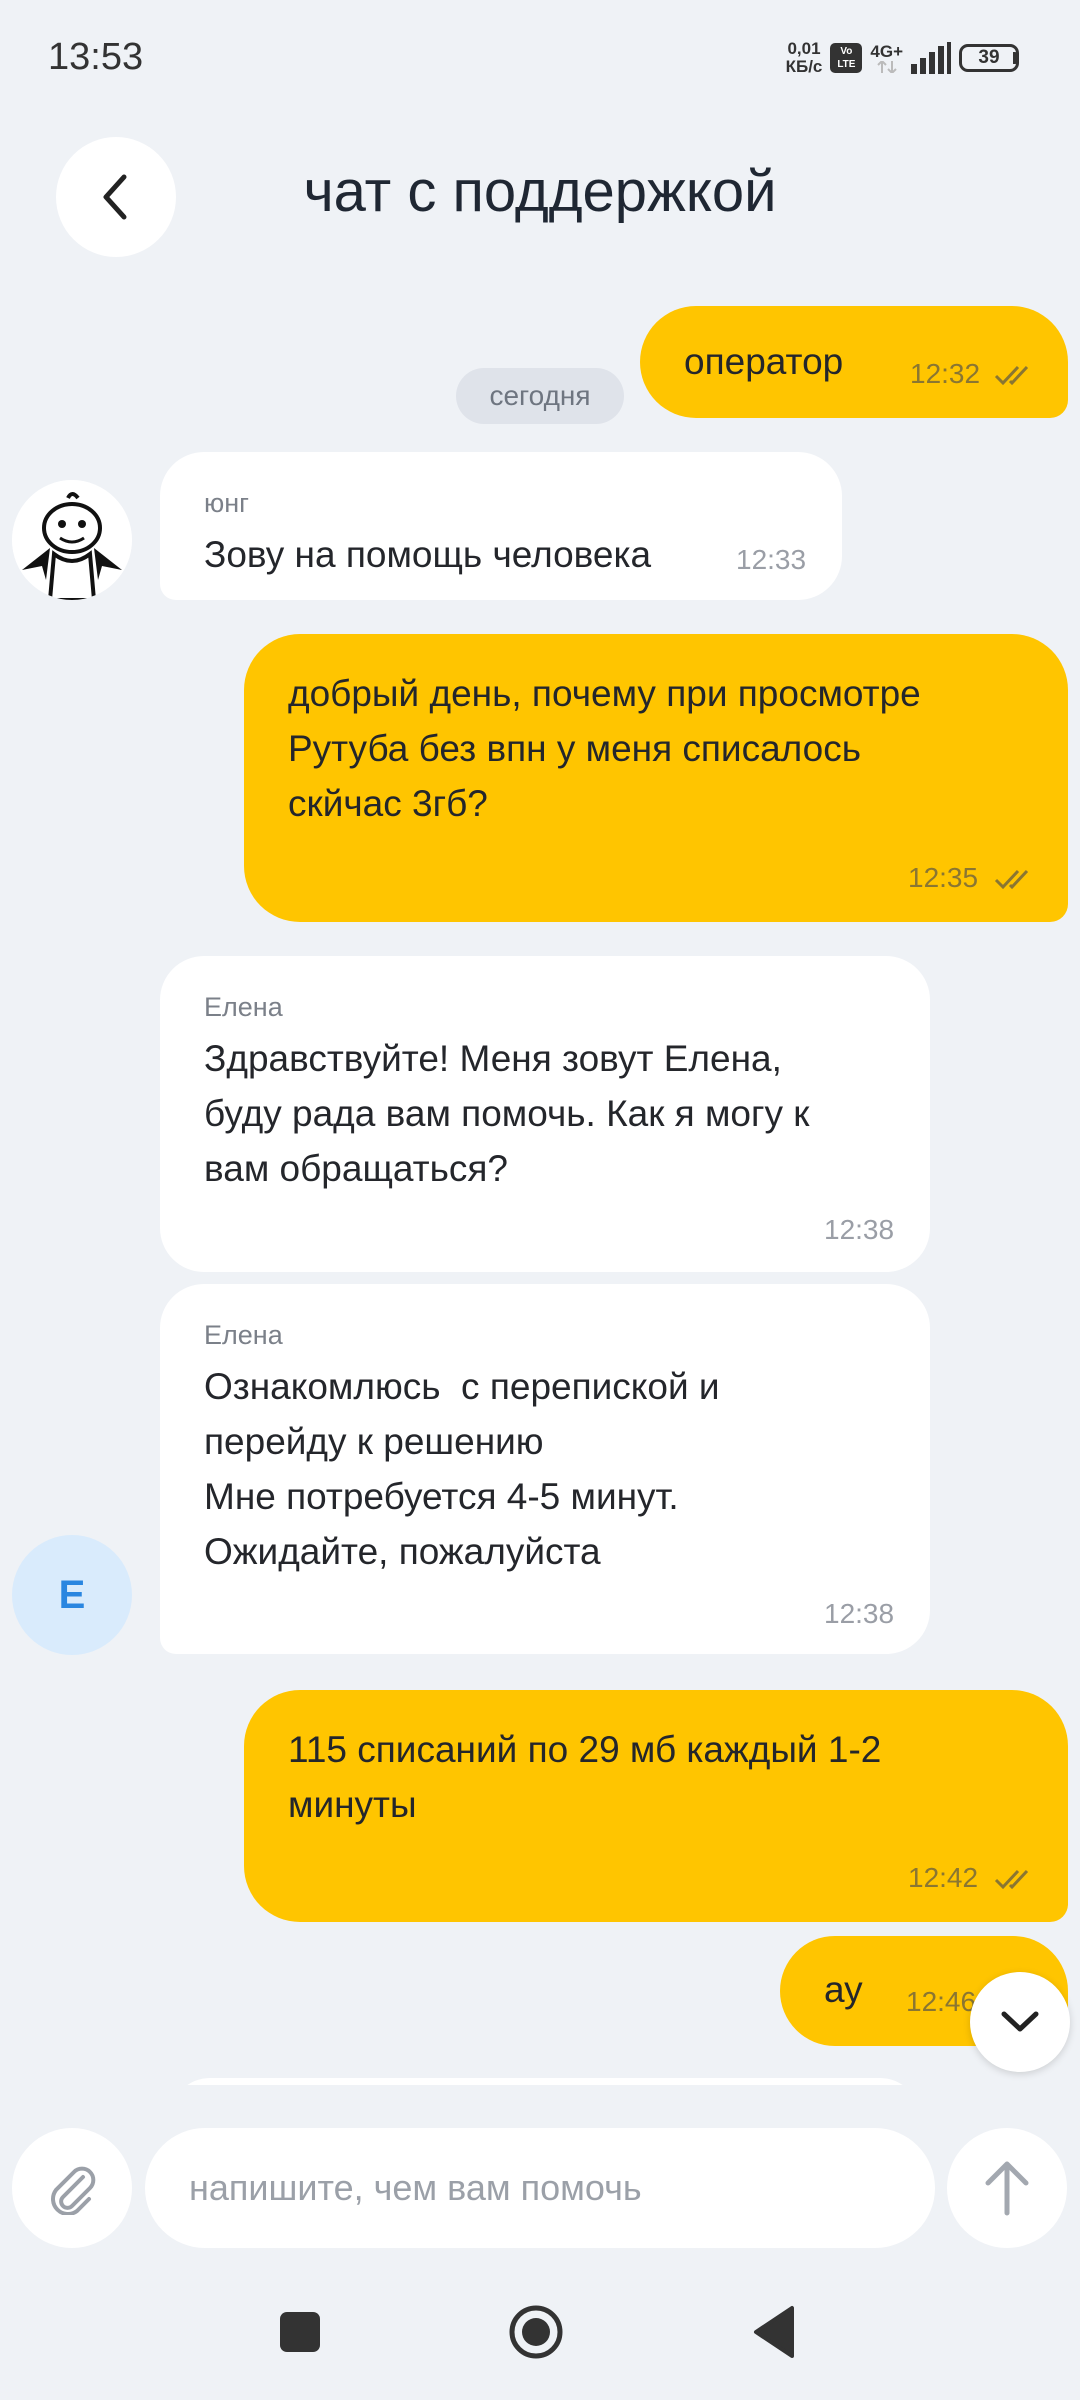 The width and height of the screenshot is (1080, 2400). I want to click on paperclip-icon, so click(73, 2190).